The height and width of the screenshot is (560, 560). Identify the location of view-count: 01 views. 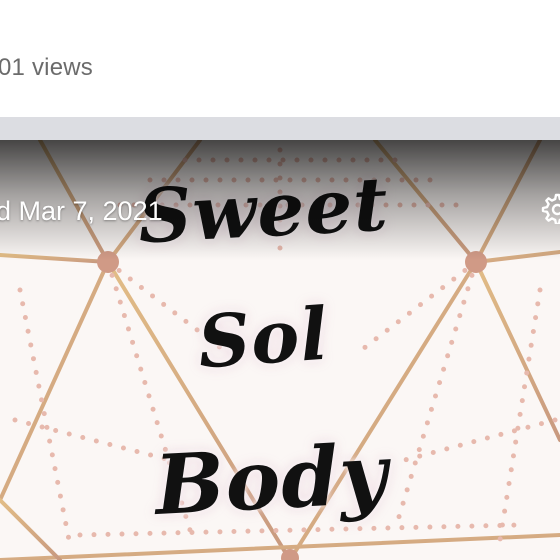
(46, 67).